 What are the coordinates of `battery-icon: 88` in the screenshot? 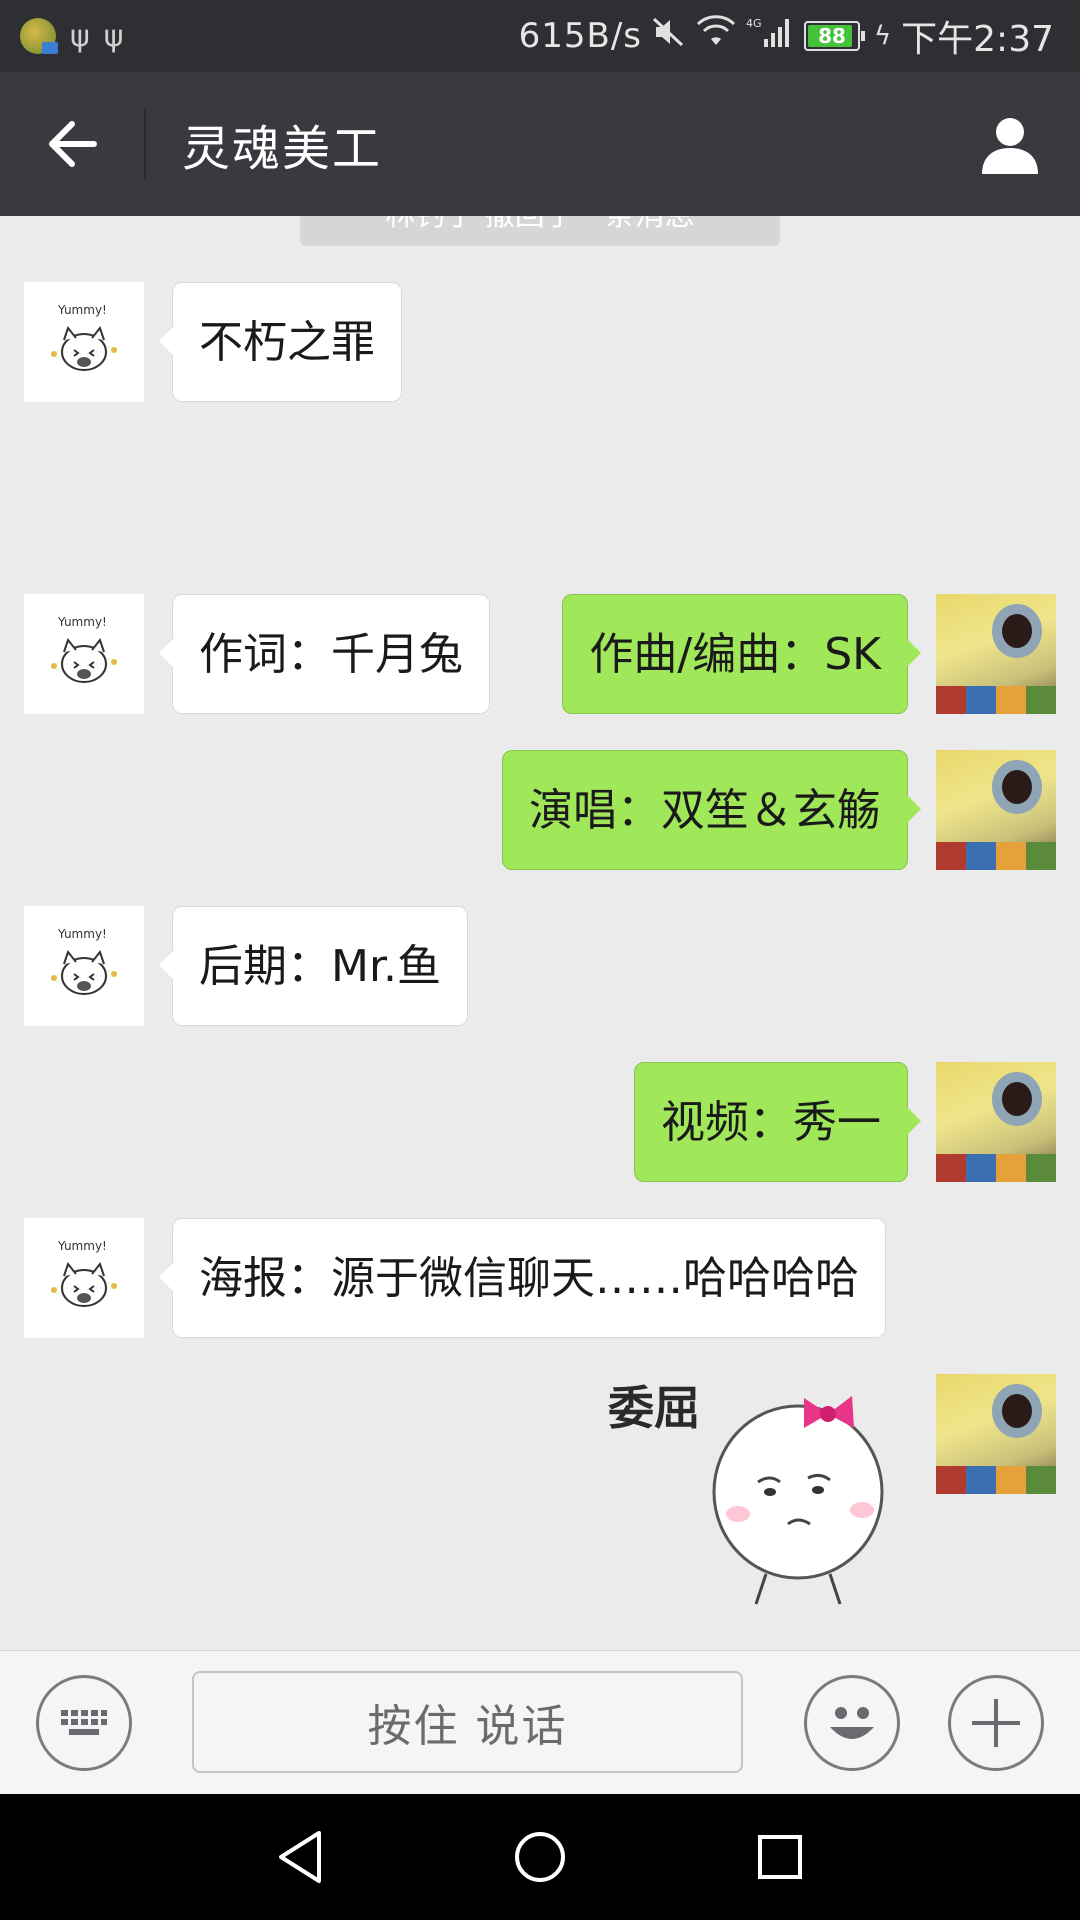 It's located at (834, 36).